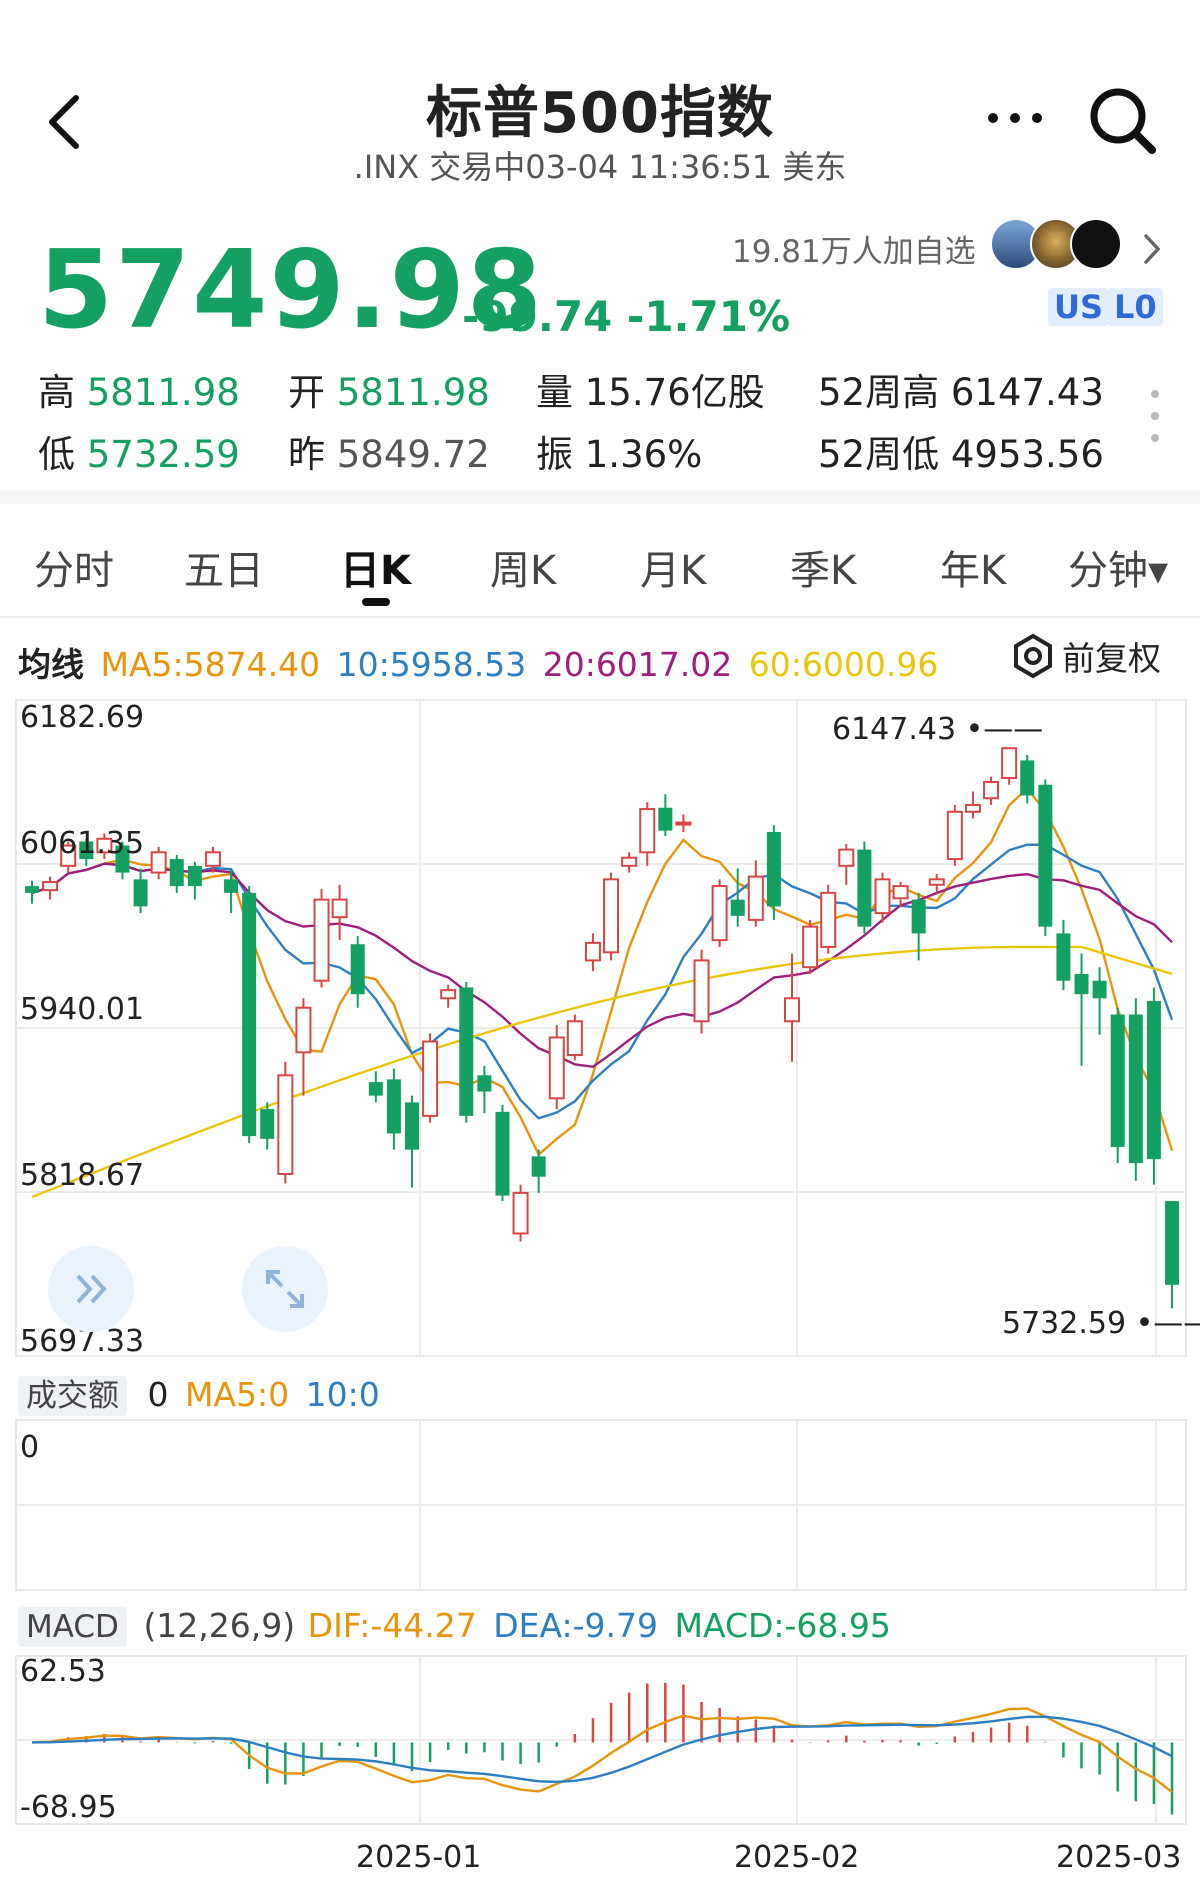 The height and width of the screenshot is (1887, 1200). Describe the element at coordinates (1155, 416) in the screenshot. I see `more-vertical-icon` at that location.